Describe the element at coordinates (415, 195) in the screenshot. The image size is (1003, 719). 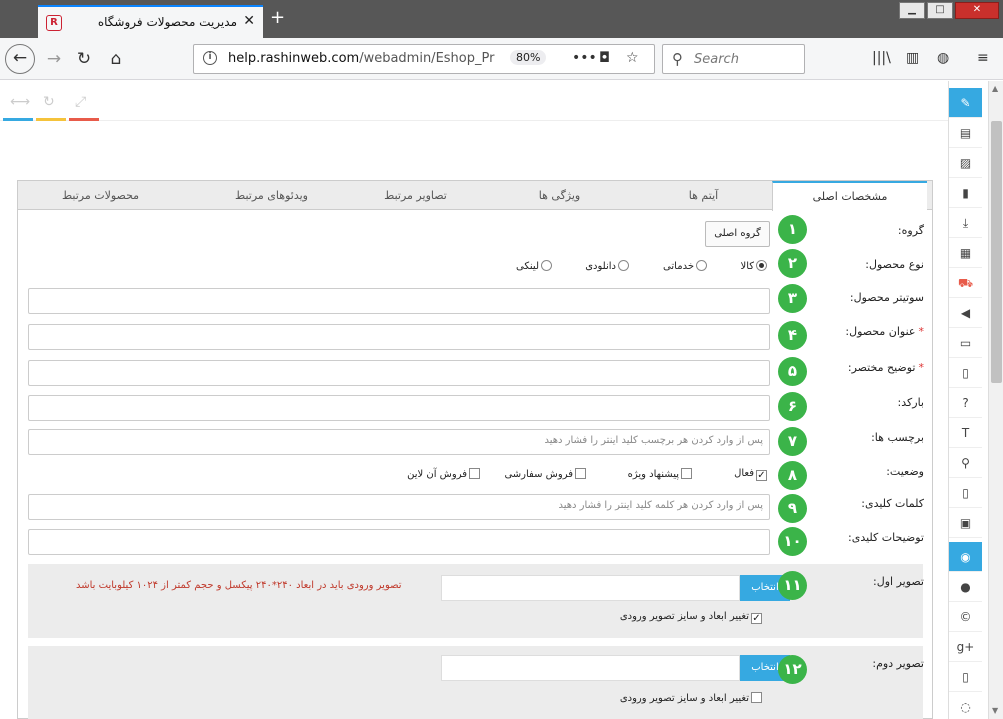
I see `tab-related-images: تصاویر مرتبط` at that location.